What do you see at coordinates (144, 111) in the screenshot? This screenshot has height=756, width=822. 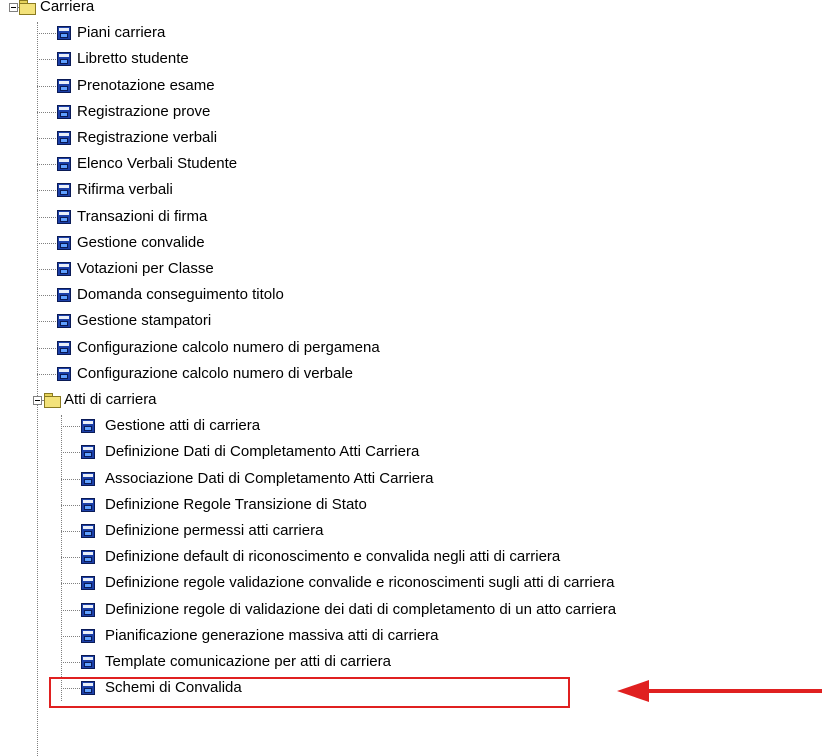 I see `tree-item-label: Registrazione prove` at bounding box center [144, 111].